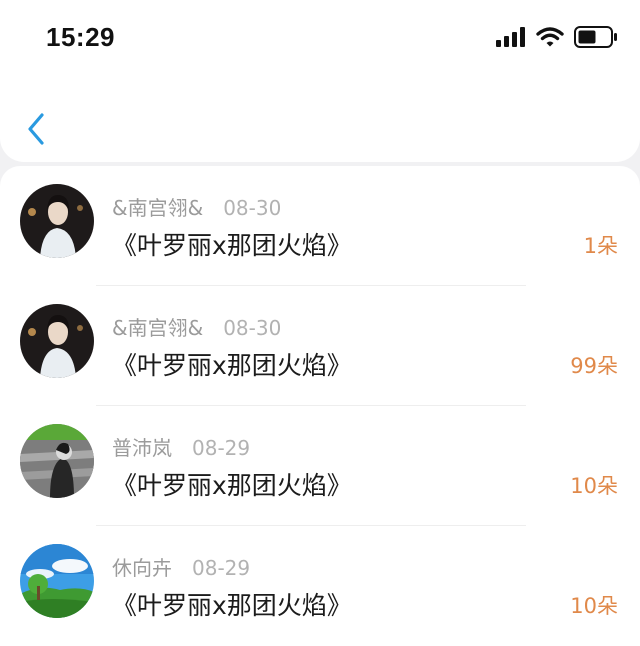  What do you see at coordinates (142, 448) in the screenshot?
I see `username: 普沛岚` at bounding box center [142, 448].